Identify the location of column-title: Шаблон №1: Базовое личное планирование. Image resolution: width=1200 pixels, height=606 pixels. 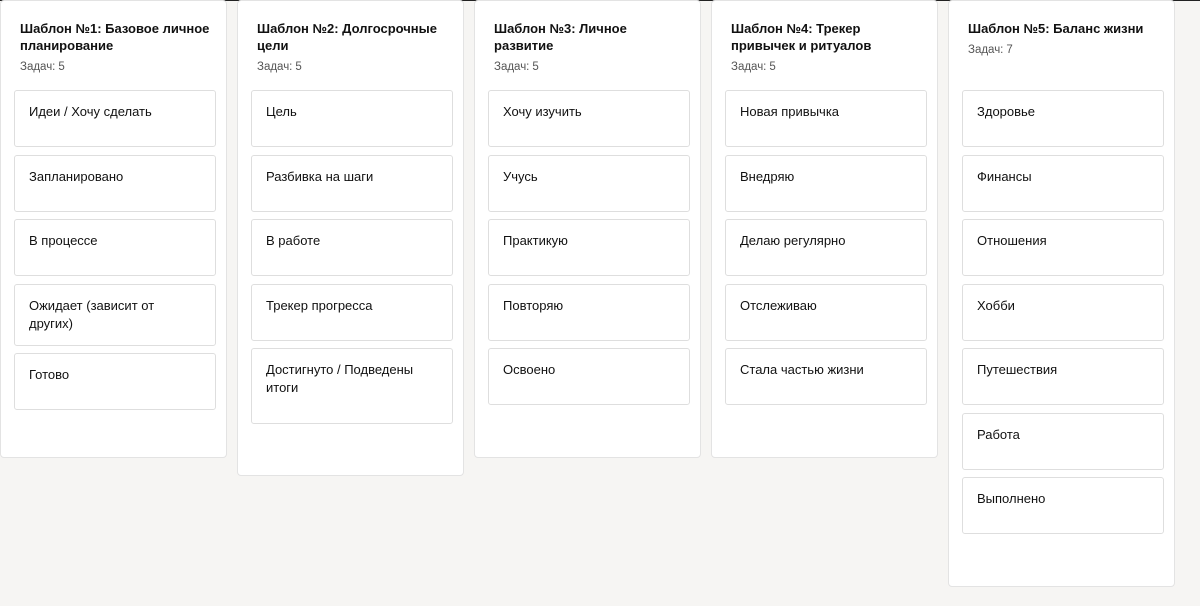
(115, 37).